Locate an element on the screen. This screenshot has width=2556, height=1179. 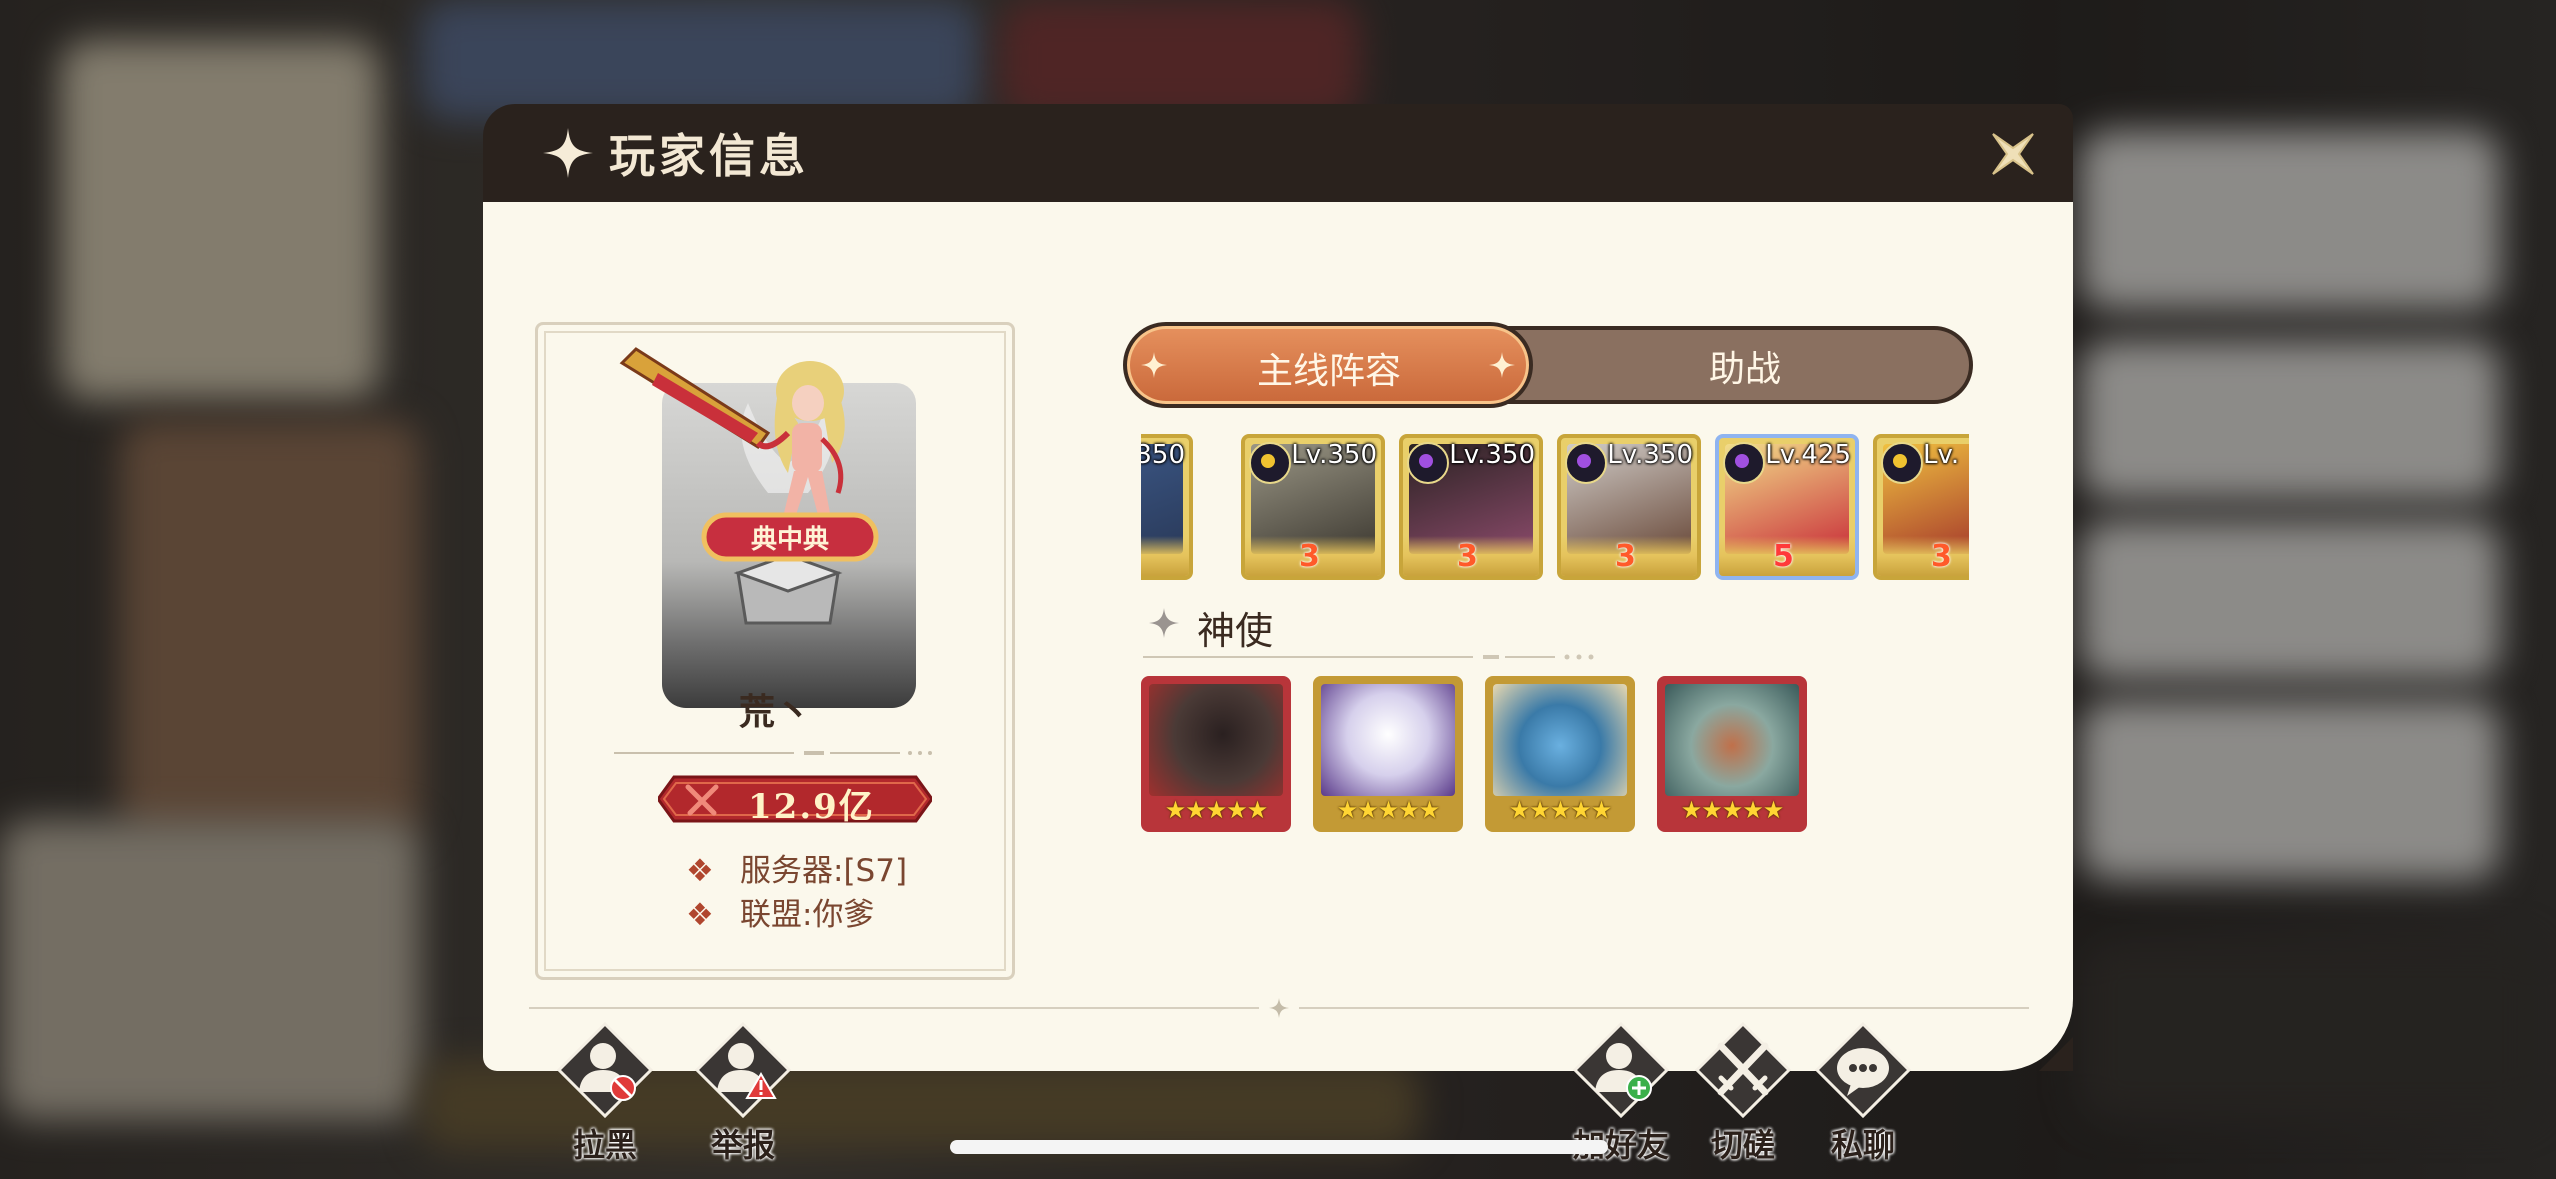
report-button: 举报 is located at coordinates (743, 1097).